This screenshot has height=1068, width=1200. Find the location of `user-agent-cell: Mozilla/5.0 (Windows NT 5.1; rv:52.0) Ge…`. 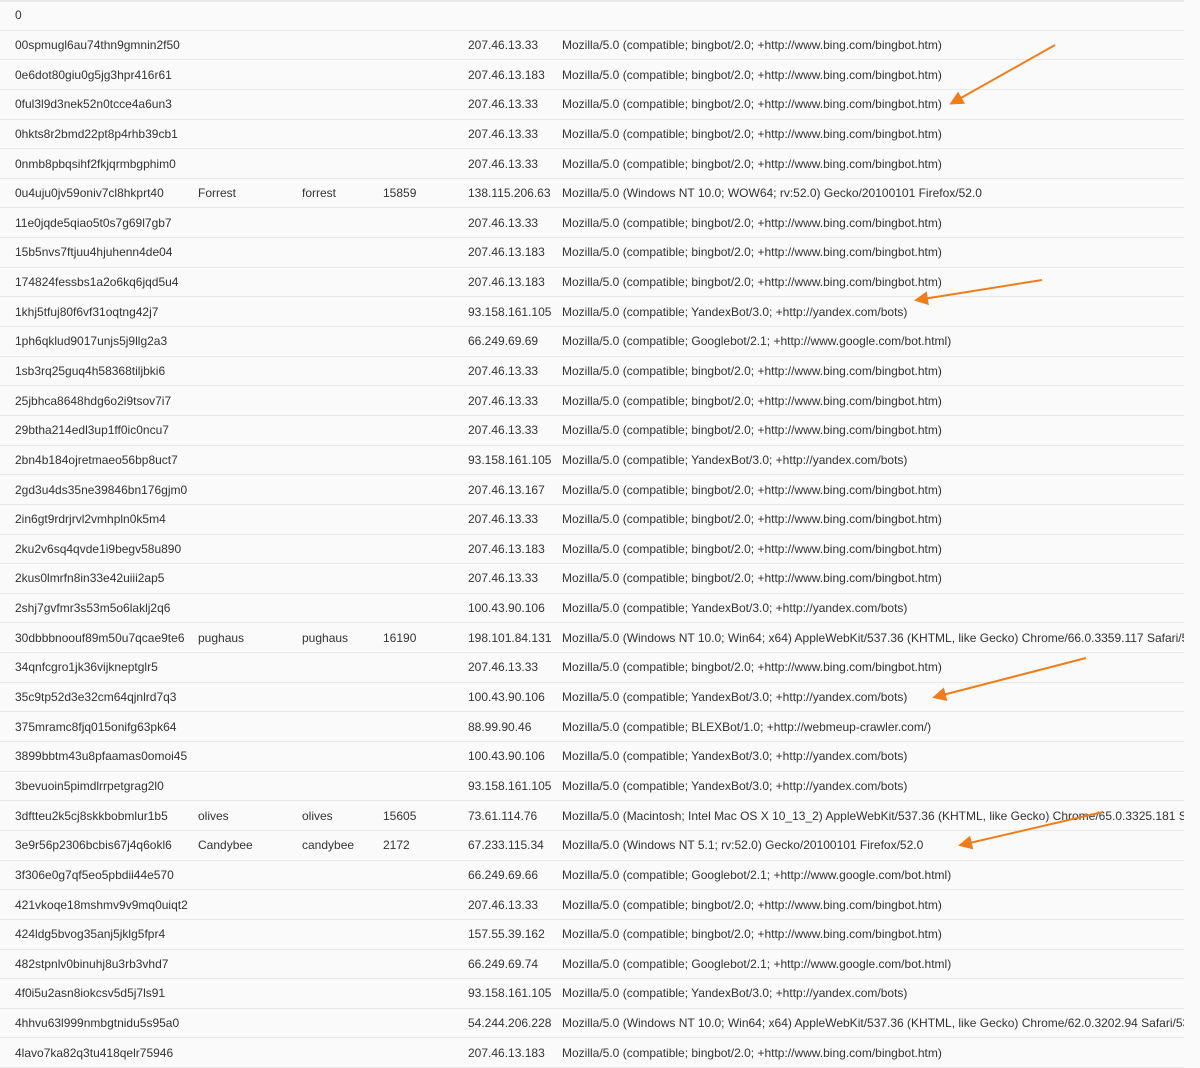

user-agent-cell: Mozilla/5.0 (Windows NT 5.1; rv:52.0) Ge… is located at coordinates (873, 845).